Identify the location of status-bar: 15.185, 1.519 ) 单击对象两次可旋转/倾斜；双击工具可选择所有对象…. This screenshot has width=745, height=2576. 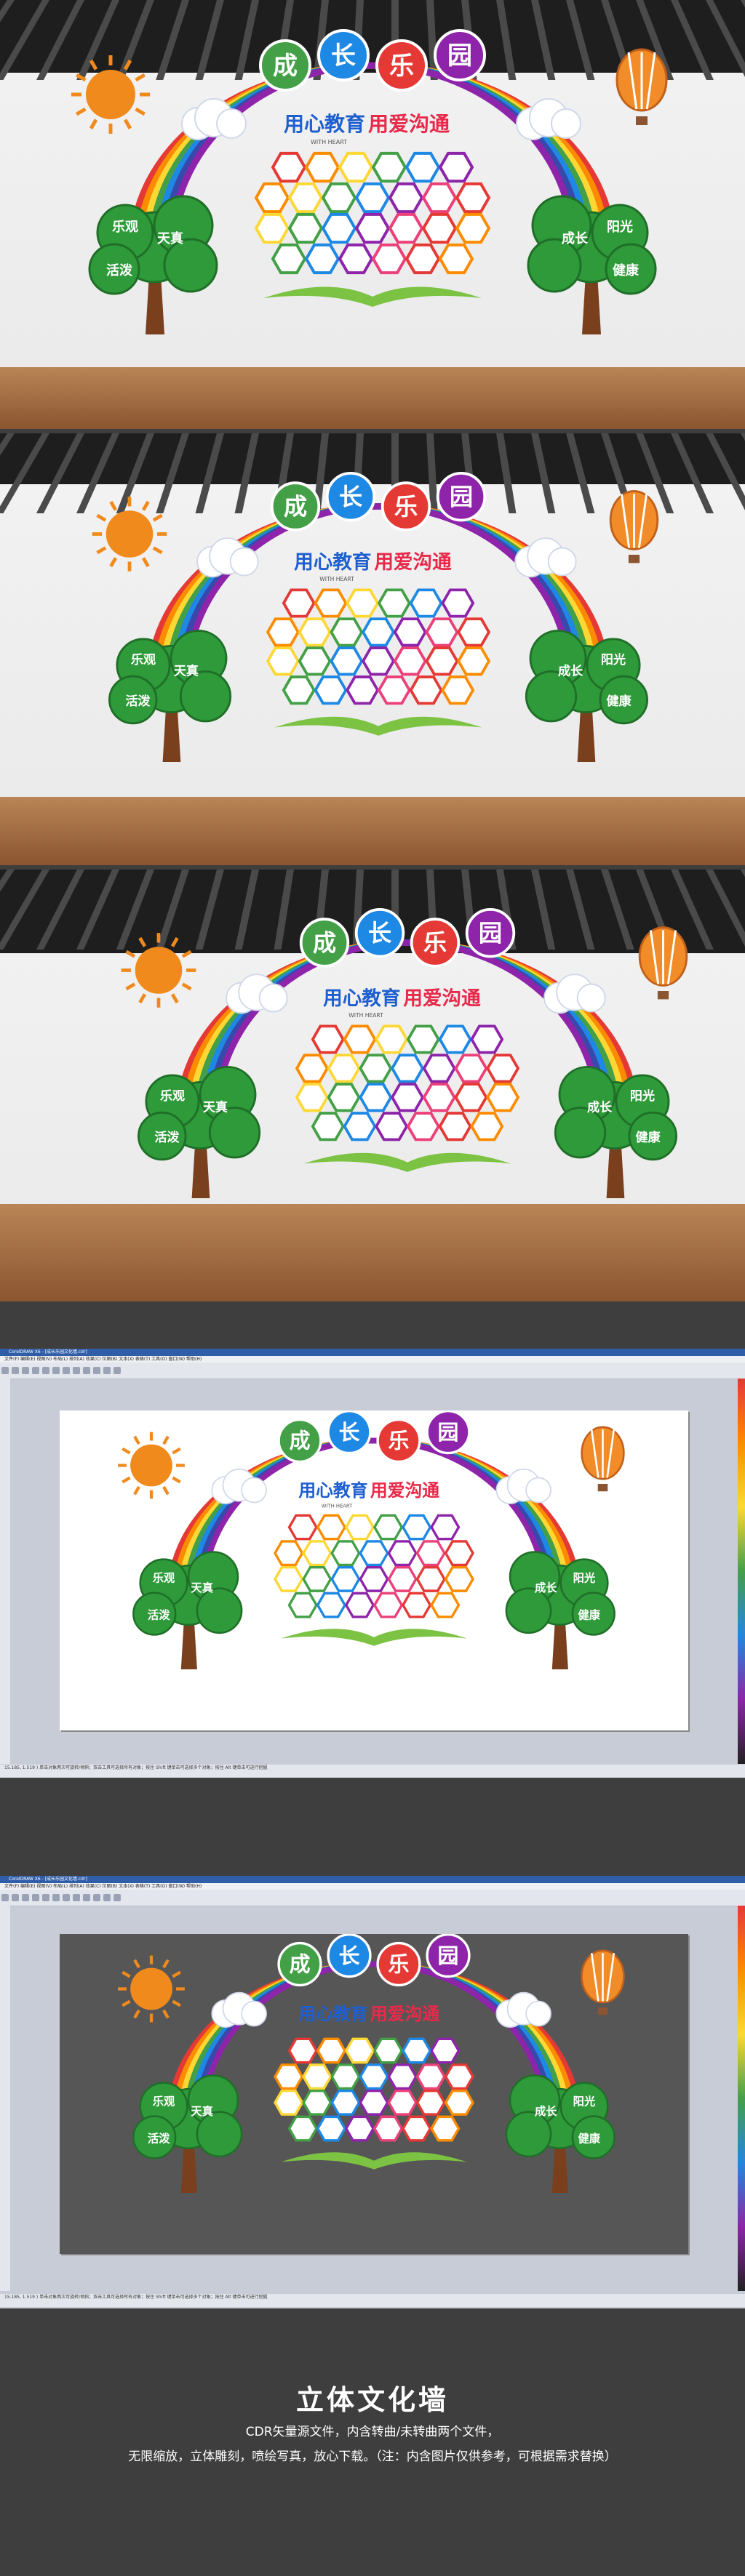
(372, 1771).